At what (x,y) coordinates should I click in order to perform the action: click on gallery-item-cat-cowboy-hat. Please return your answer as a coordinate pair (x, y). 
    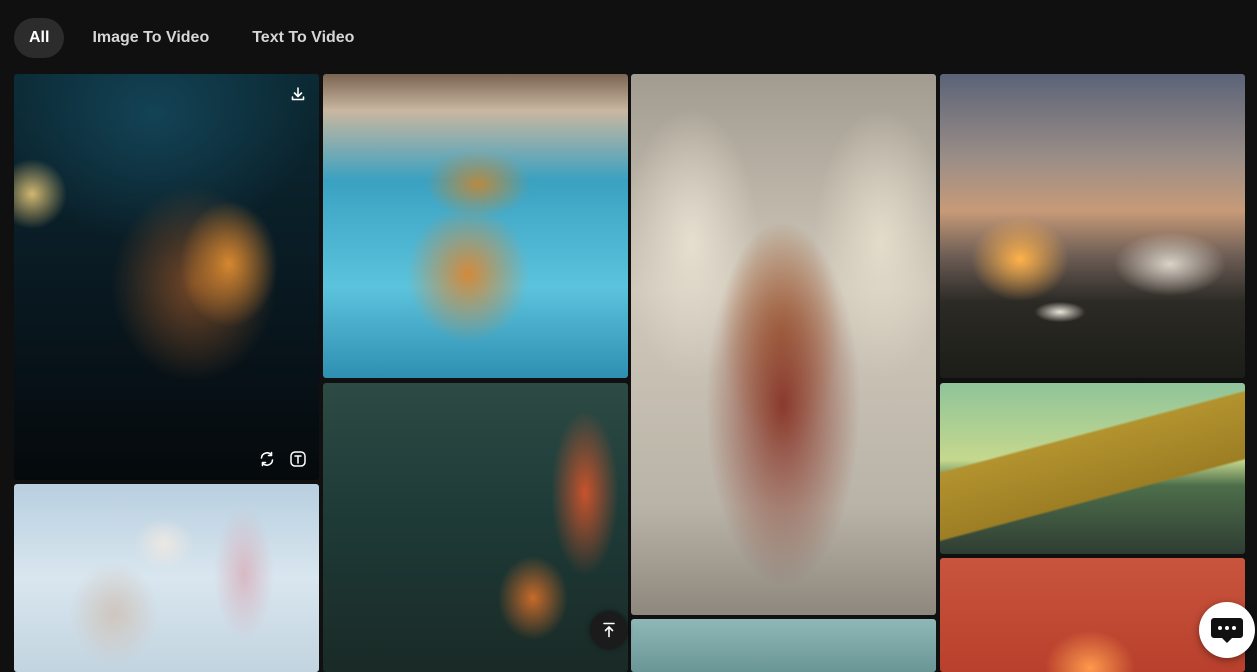
    Looking at the image, I should click on (475, 226).